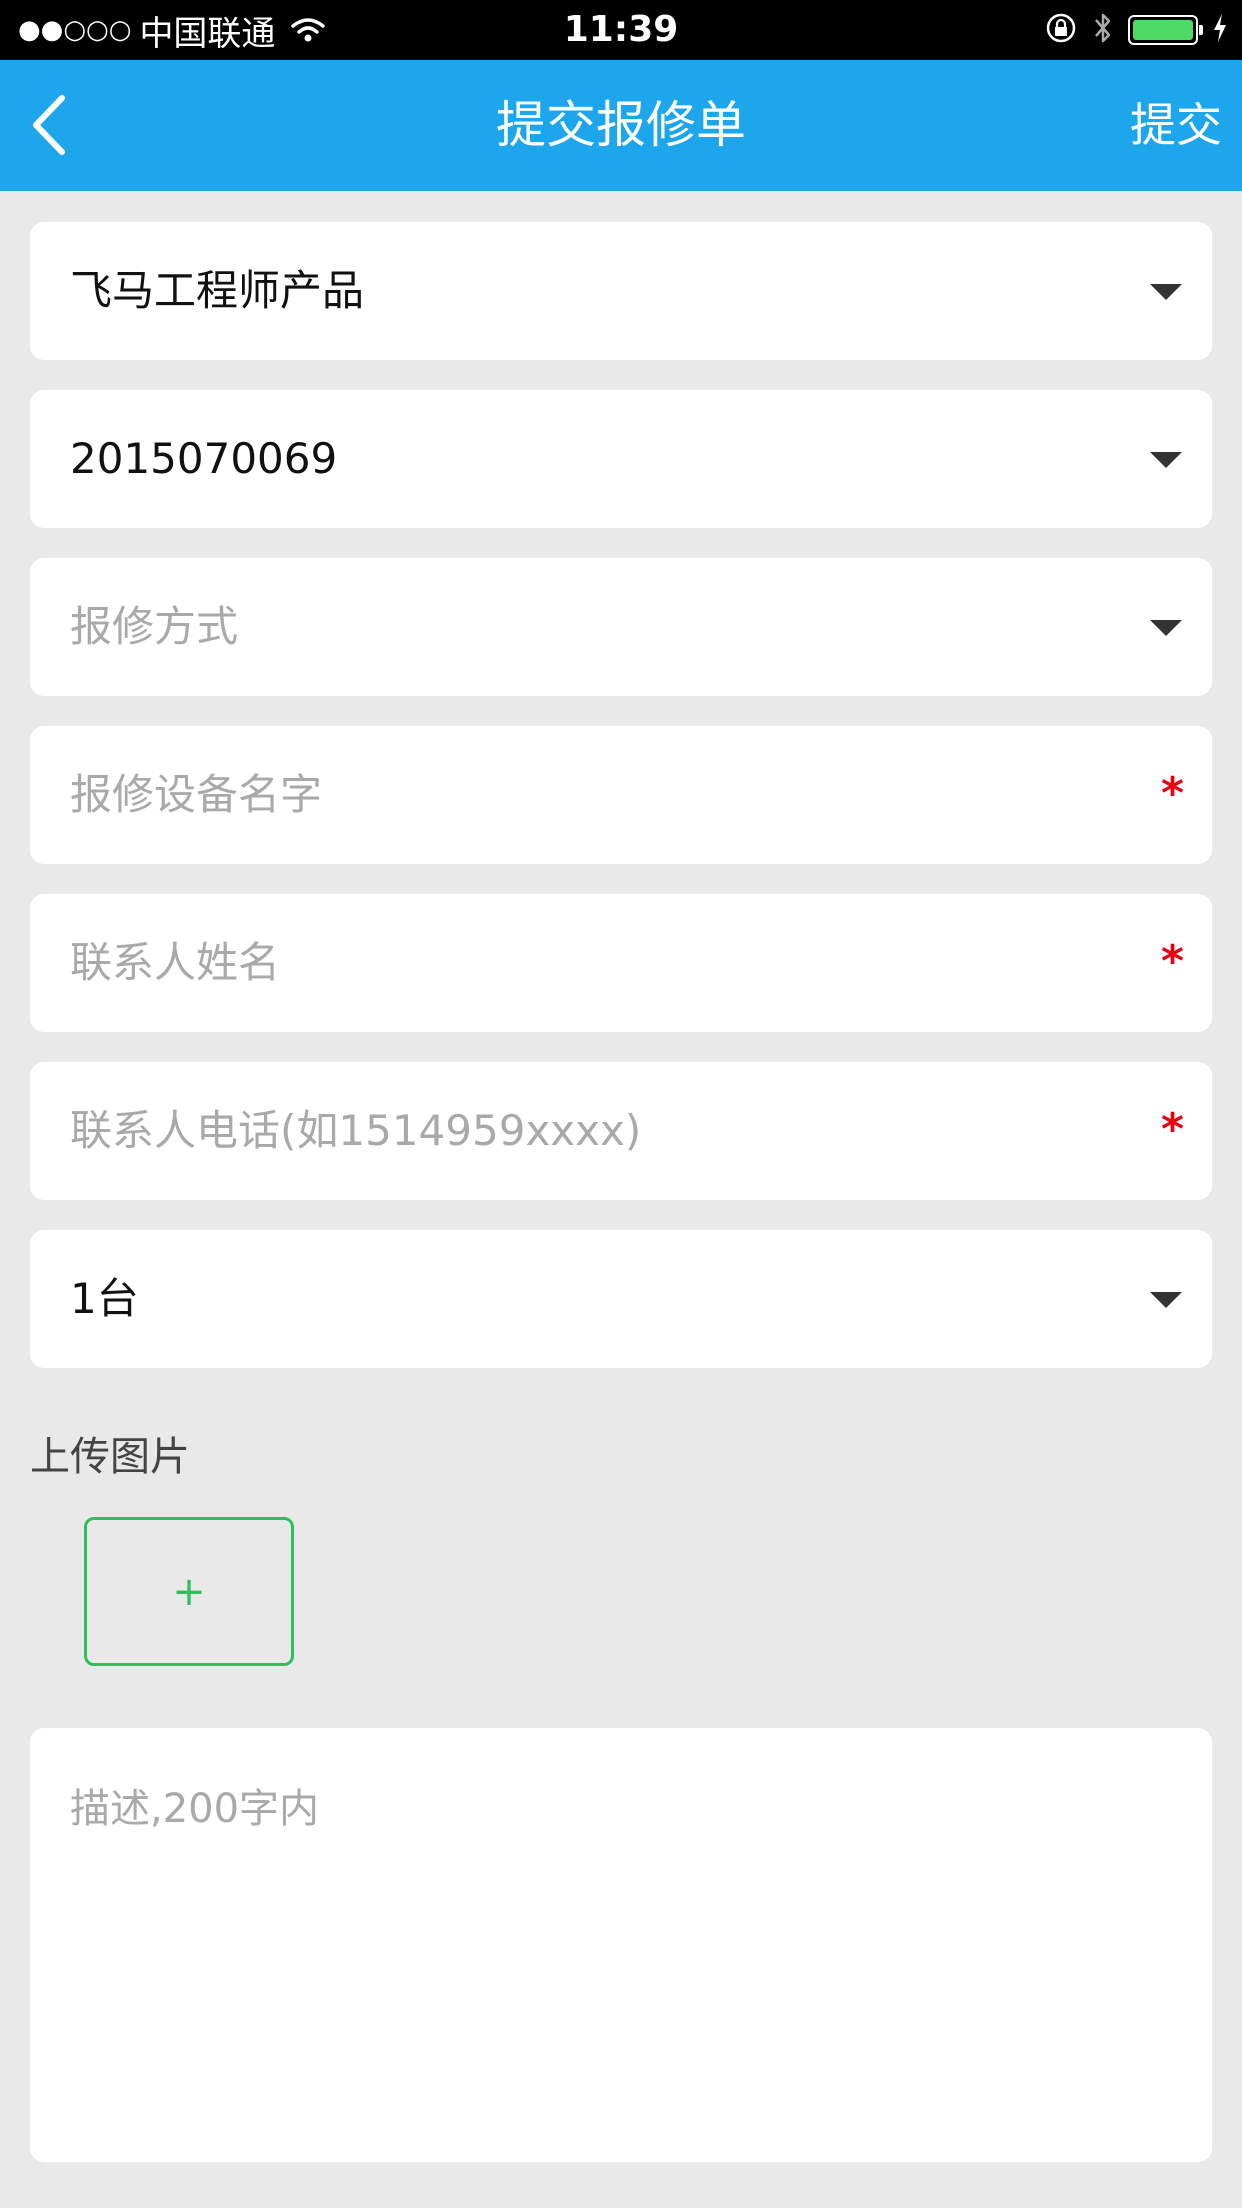 The image size is (1242, 2208). Describe the element at coordinates (1176, 125) in the screenshot. I see `submit-button: 提交` at that location.